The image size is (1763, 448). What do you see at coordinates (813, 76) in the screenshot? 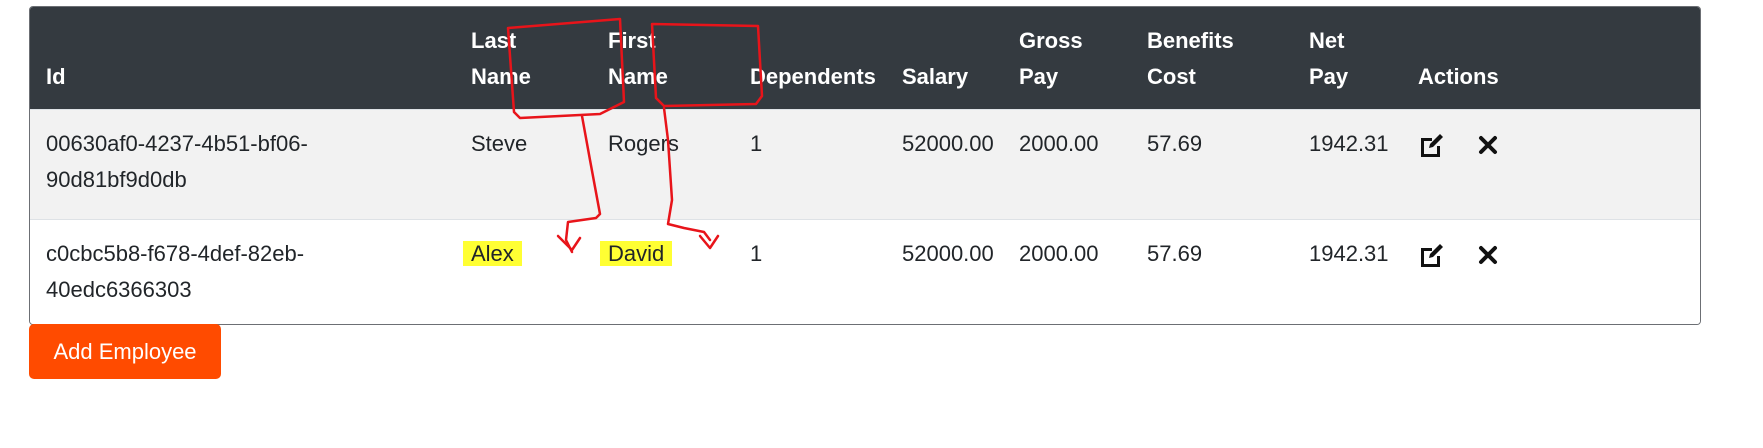
I see `header-dependents-label: Dependents` at bounding box center [813, 76].